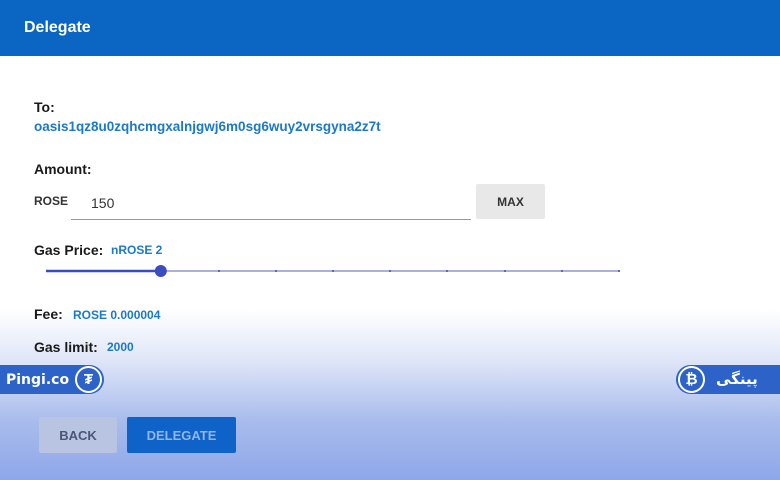 The width and height of the screenshot is (780, 480). I want to click on to-label: To:, so click(44, 107).